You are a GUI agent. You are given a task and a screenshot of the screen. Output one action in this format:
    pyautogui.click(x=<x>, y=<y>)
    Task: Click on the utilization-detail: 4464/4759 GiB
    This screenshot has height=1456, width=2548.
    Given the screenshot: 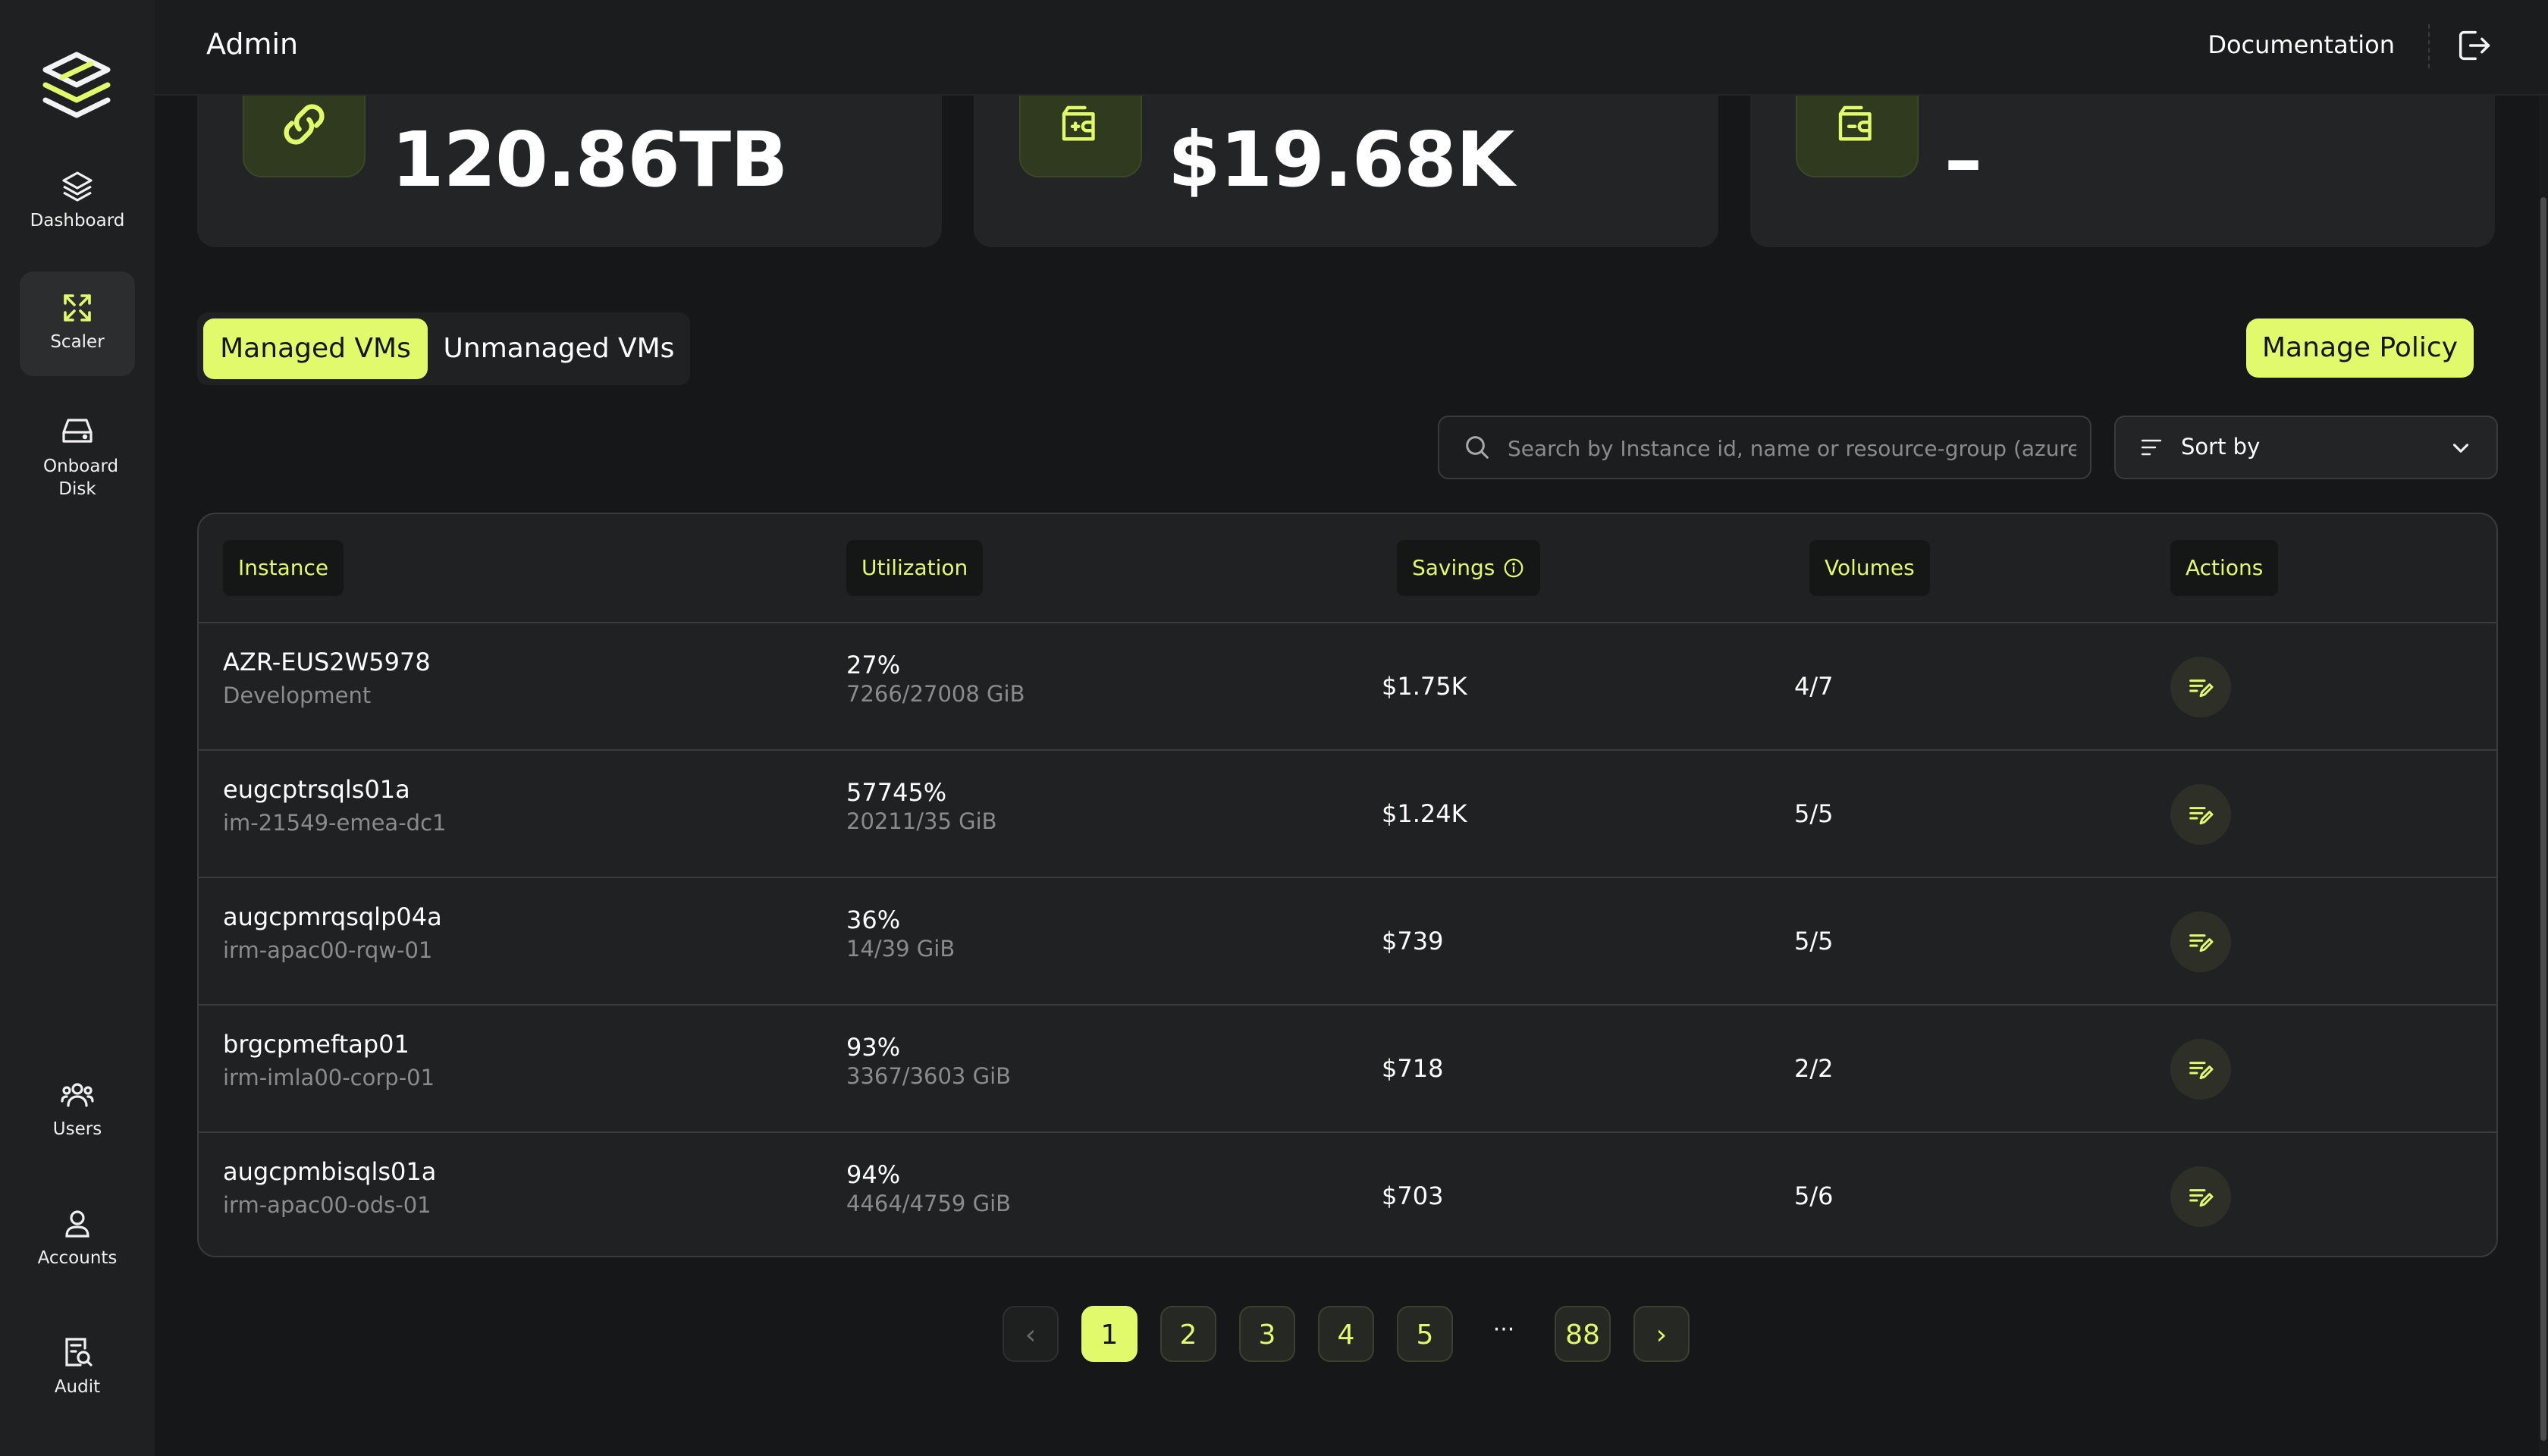 What is the action you would take?
    pyautogui.click(x=929, y=1203)
    